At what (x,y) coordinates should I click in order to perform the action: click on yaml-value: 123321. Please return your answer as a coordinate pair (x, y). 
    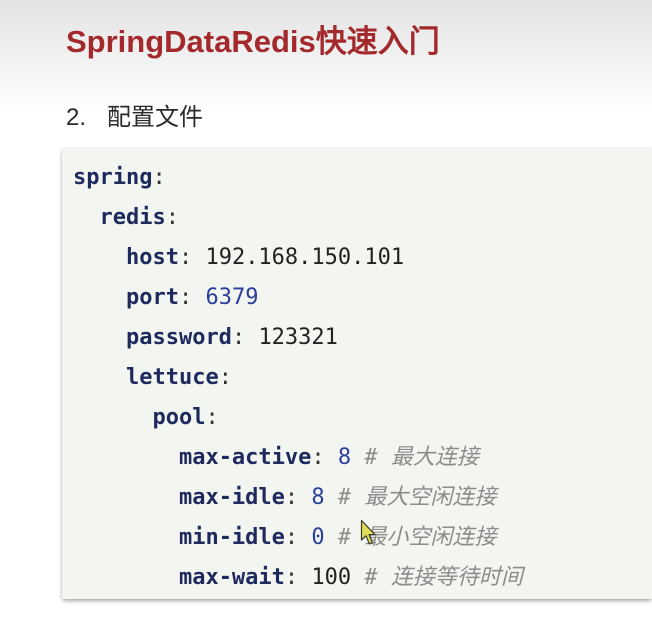
    Looking at the image, I should click on (298, 337).